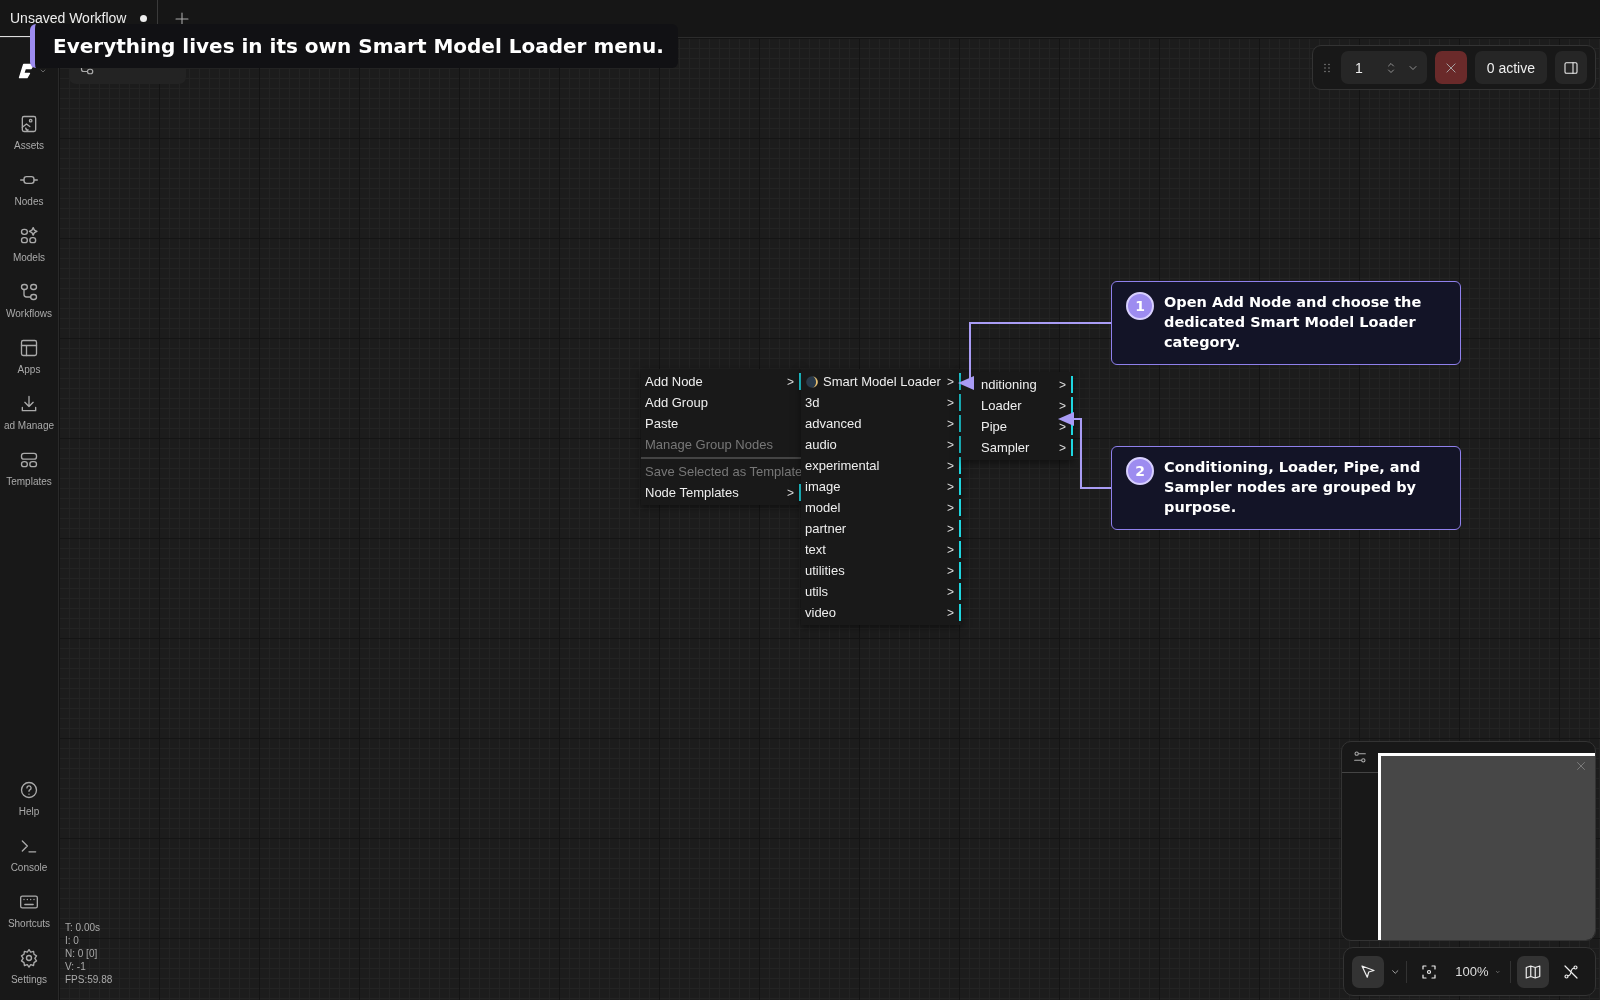 The width and height of the screenshot is (1600, 1000). What do you see at coordinates (354, 46) in the screenshot?
I see `tutorial-tooltip: Everything lives in its own Smart Model Loader menu.` at bounding box center [354, 46].